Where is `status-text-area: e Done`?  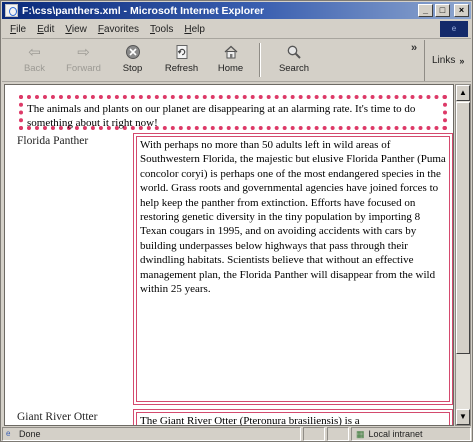 status-text-area: e Done is located at coordinates (151, 434).